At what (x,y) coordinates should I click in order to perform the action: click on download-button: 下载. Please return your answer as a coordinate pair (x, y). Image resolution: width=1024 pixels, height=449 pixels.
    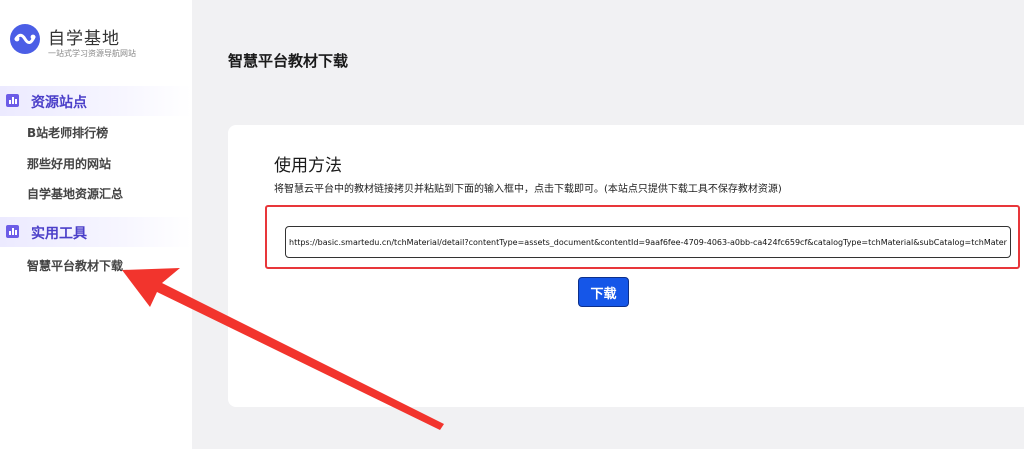
    Looking at the image, I should click on (603, 292).